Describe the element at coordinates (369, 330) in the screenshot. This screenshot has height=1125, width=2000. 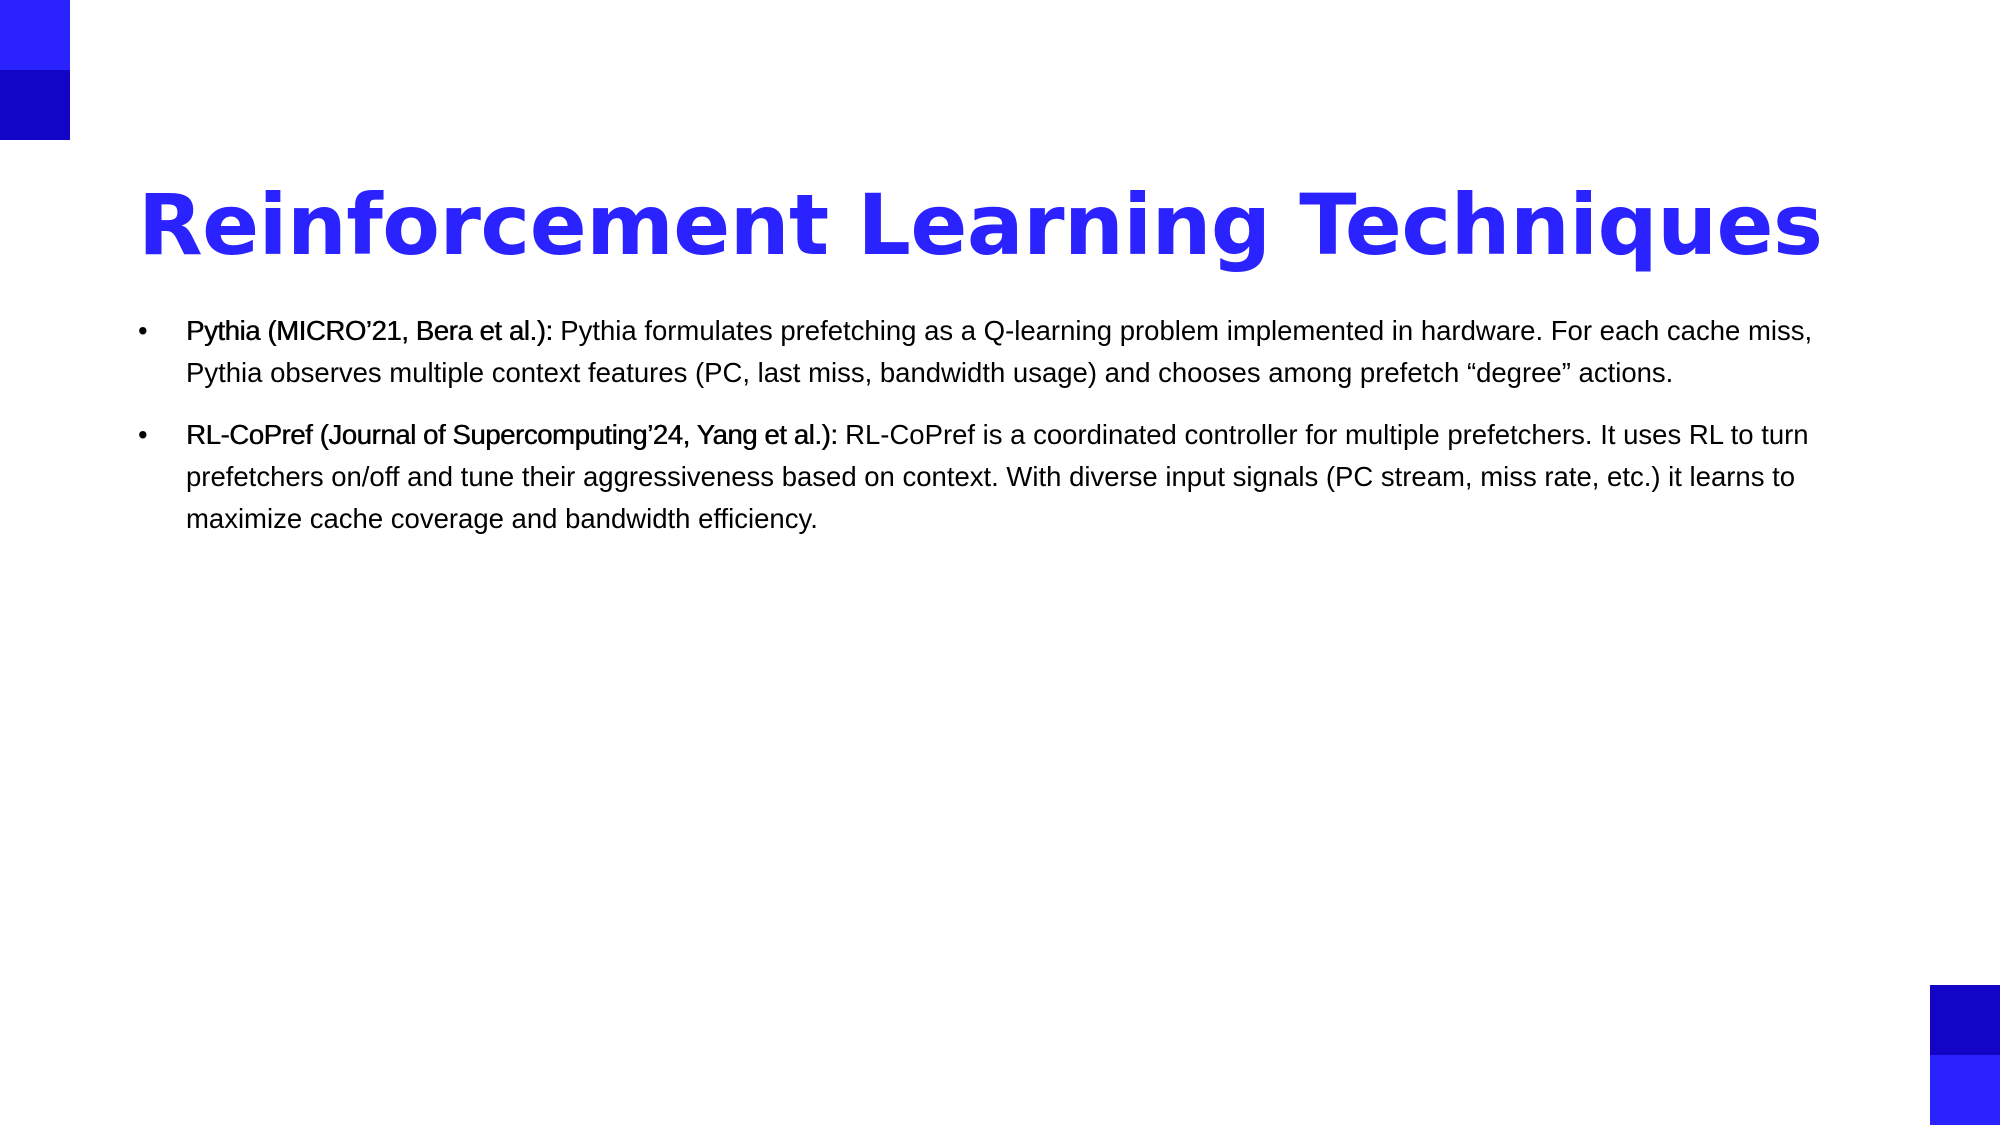
I see `bullet-lead: Pythia (MICRO’21, Bera et al.):` at that location.